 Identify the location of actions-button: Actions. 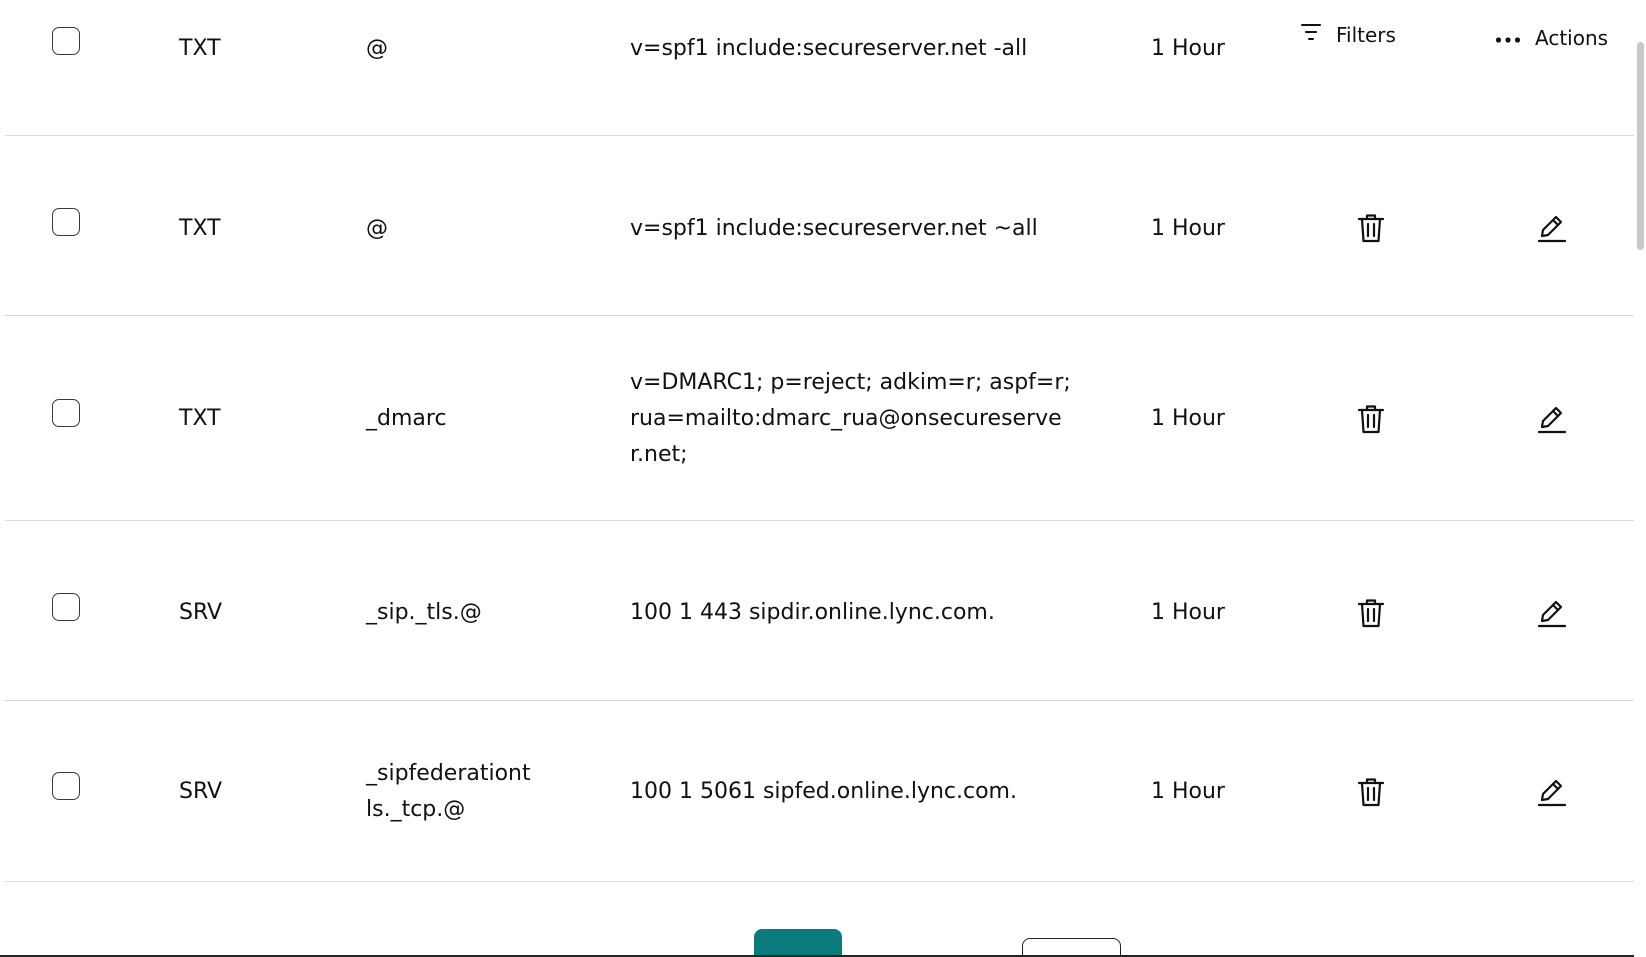
(1551, 38).